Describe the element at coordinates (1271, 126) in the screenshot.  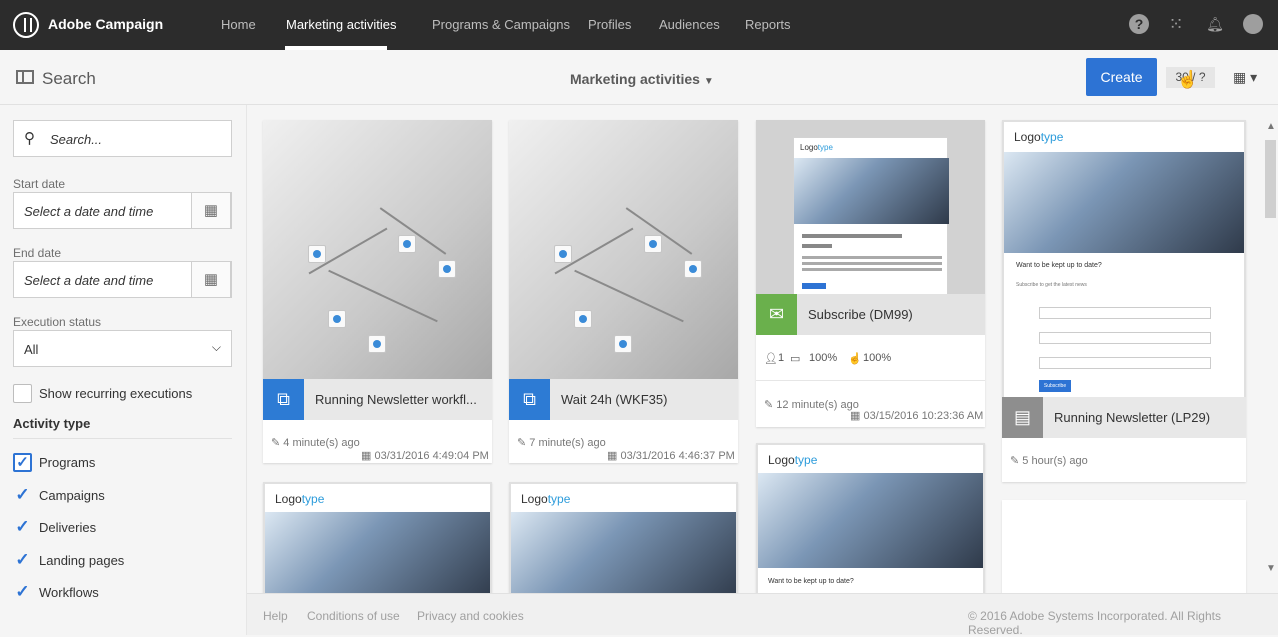
I see `scroll-up-icon: ▲` at that location.